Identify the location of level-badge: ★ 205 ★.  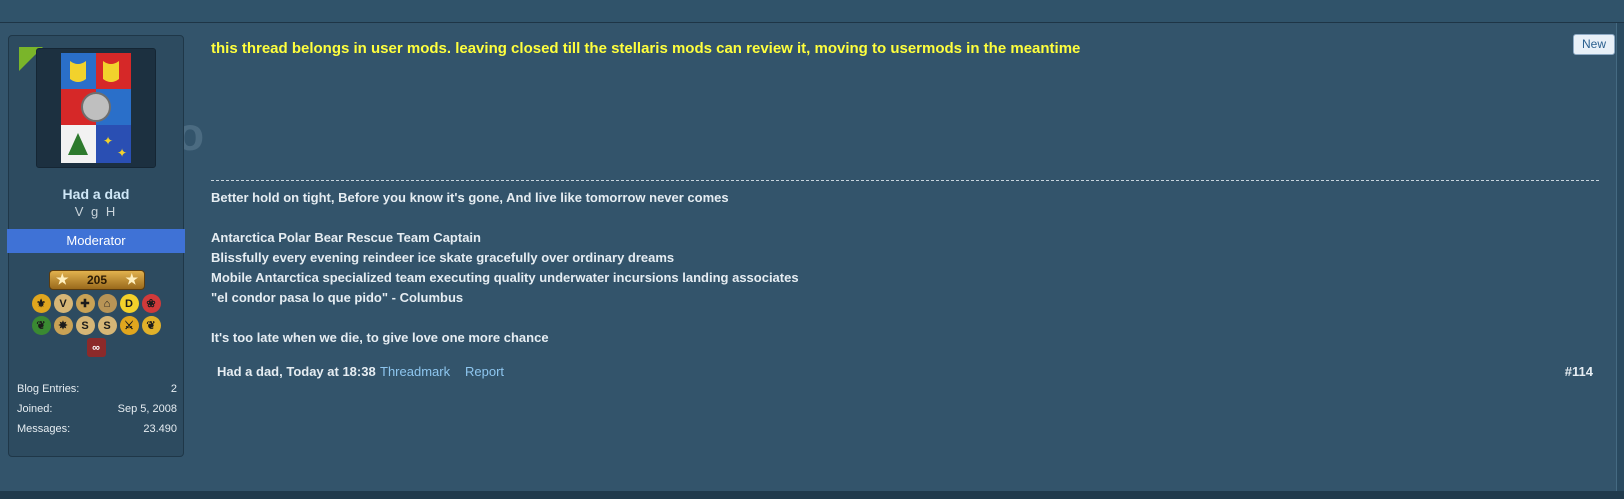
(97, 280).